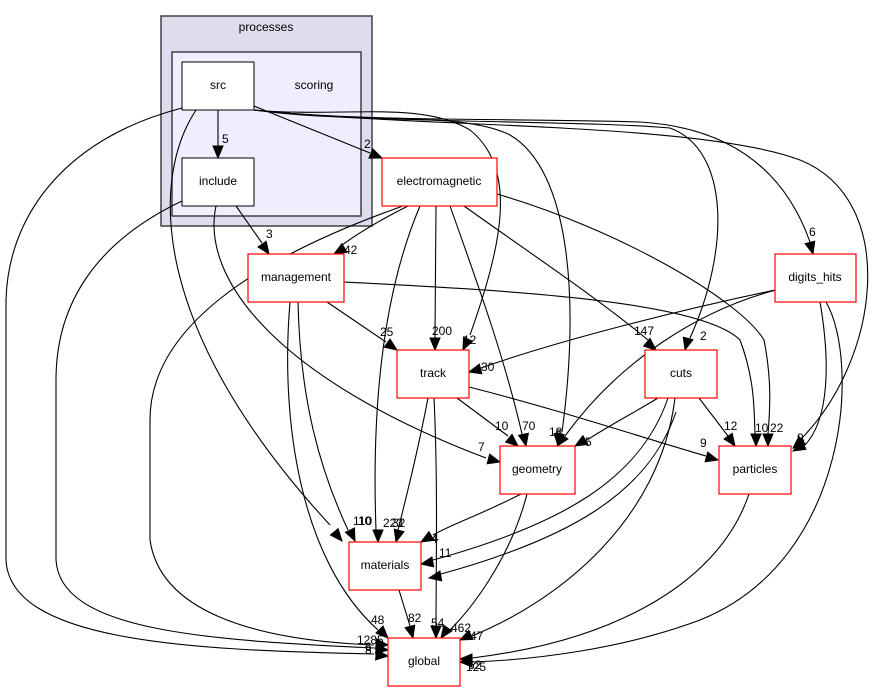  What do you see at coordinates (445, 553) in the screenshot?
I see `edge-label: 11` at bounding box center [445, 553].